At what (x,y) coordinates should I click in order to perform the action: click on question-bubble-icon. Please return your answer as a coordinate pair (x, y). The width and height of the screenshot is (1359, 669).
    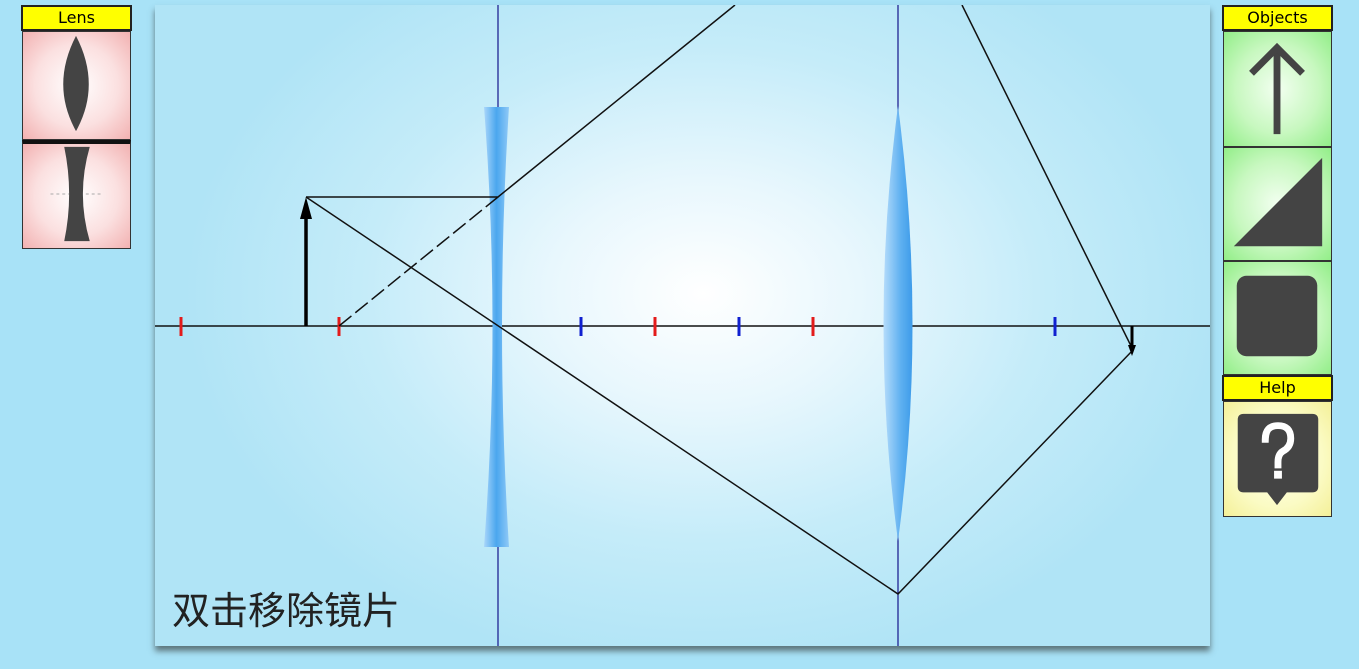
    Looking at the image, I should click on (1278, 459).